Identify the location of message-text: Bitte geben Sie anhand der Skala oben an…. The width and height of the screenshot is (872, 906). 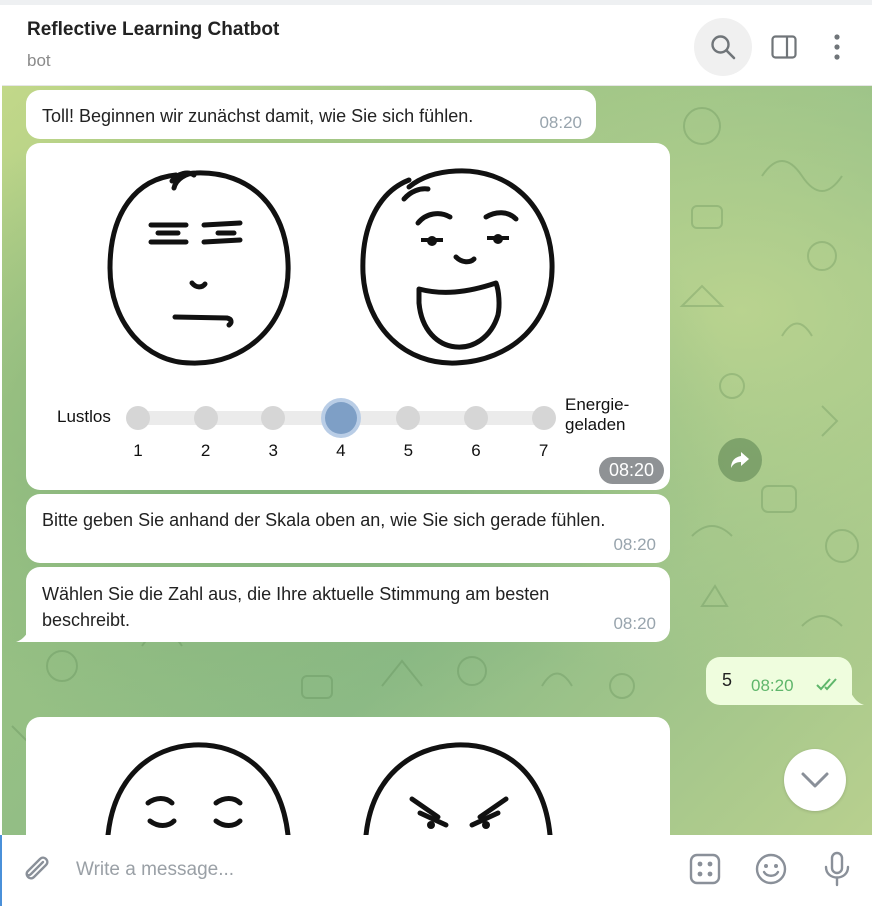
(324, 520).